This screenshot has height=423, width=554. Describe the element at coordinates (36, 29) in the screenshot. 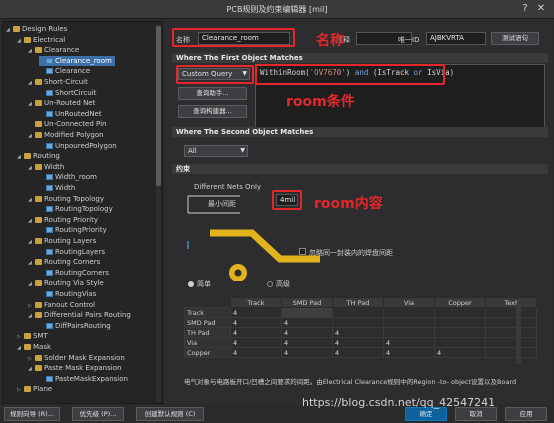

I see `tree-item: ◢ Design Rules` at that location.